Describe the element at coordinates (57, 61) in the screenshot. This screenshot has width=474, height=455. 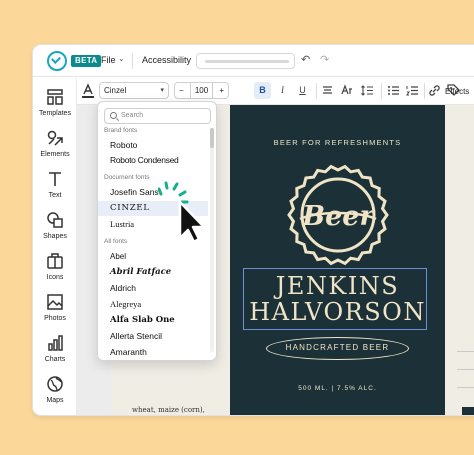
I see `app-logo` at that location.